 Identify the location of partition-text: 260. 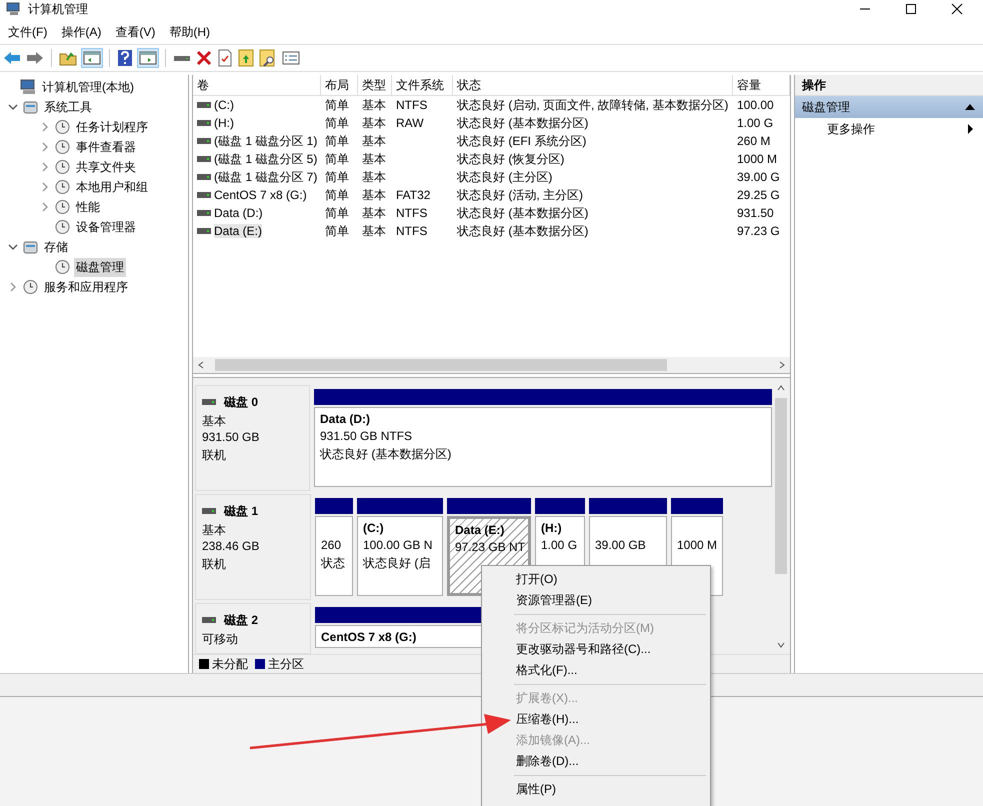
(331, 546).